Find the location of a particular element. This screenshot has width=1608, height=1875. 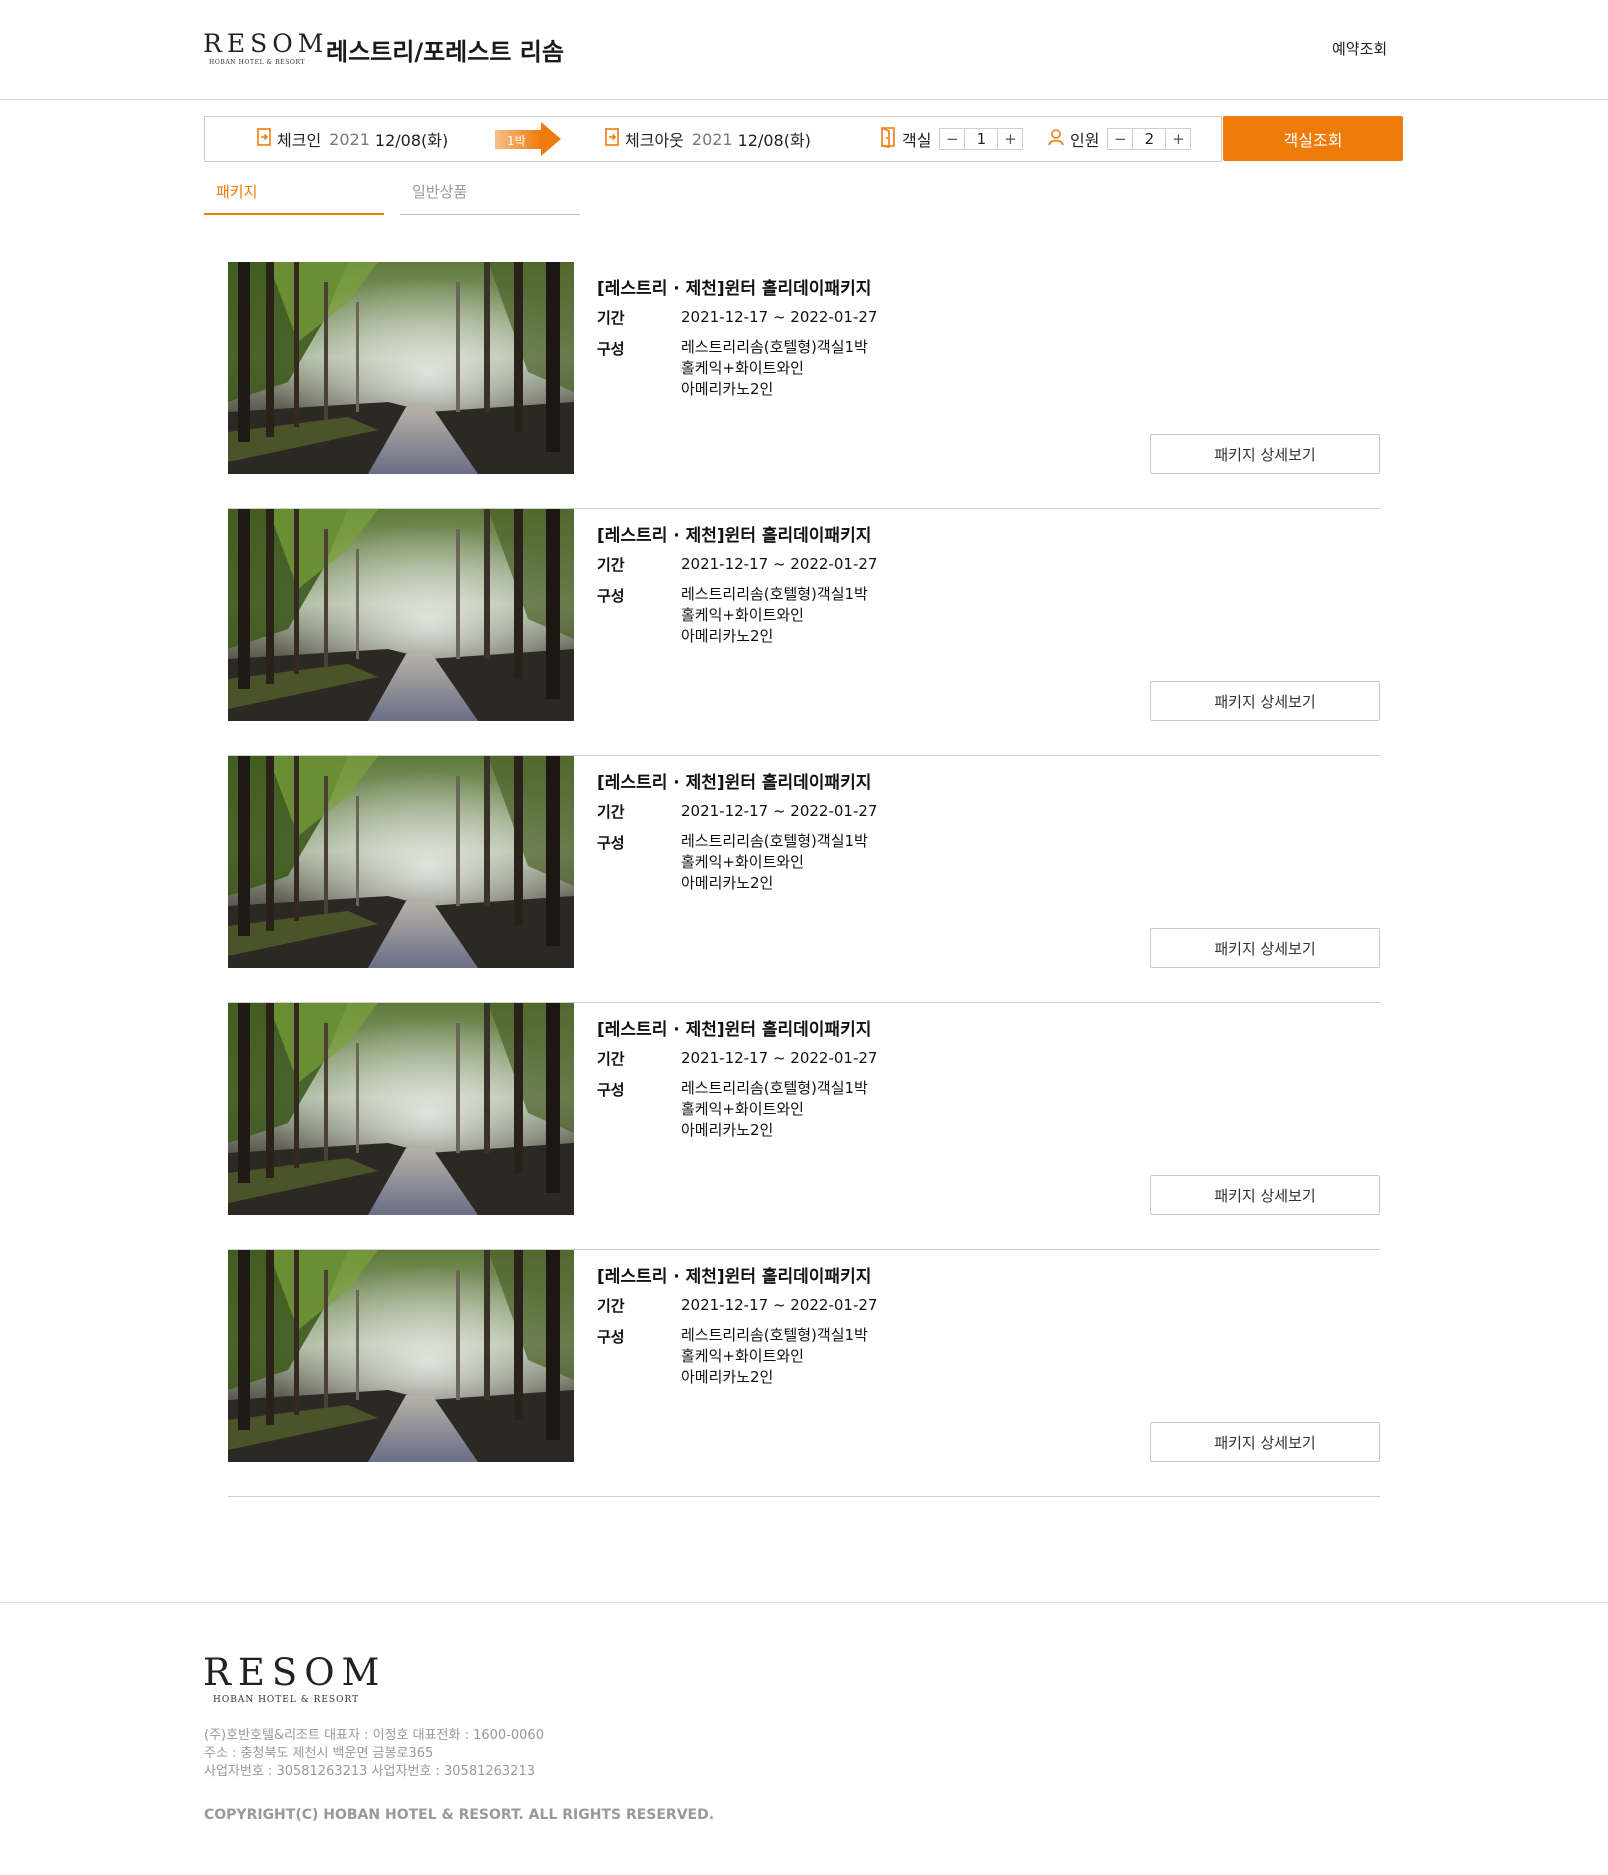

room-stepper: − 1 + is located at coordinates (981, 139).